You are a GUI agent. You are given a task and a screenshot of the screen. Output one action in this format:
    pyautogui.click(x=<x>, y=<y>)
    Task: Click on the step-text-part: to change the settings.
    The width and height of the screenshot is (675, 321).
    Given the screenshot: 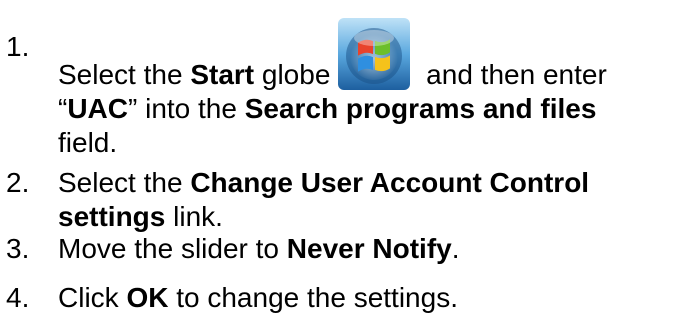 What is the action you would take?
    pyautogui.click(x=313, y=297)
    